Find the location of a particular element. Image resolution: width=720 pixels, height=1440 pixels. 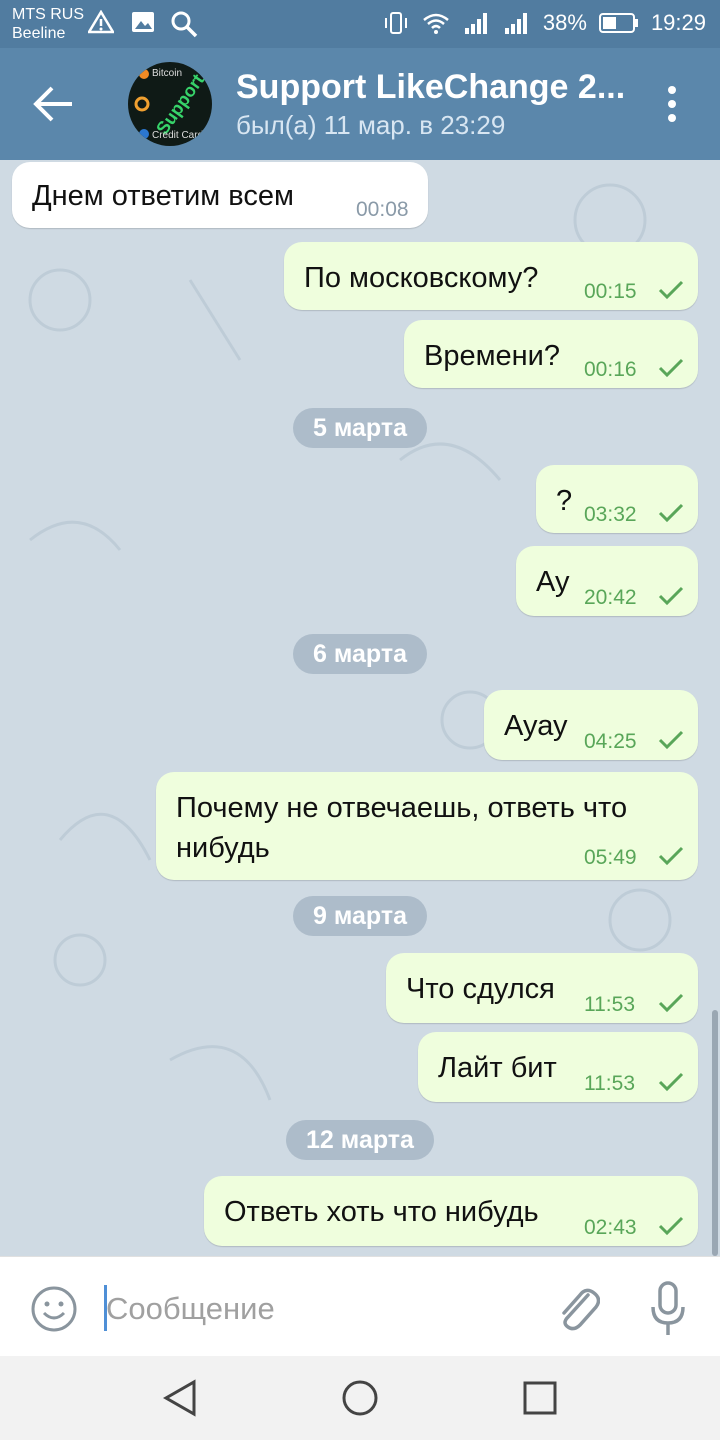

date-separator: 12 марта is located at coordinates (360, 1140).